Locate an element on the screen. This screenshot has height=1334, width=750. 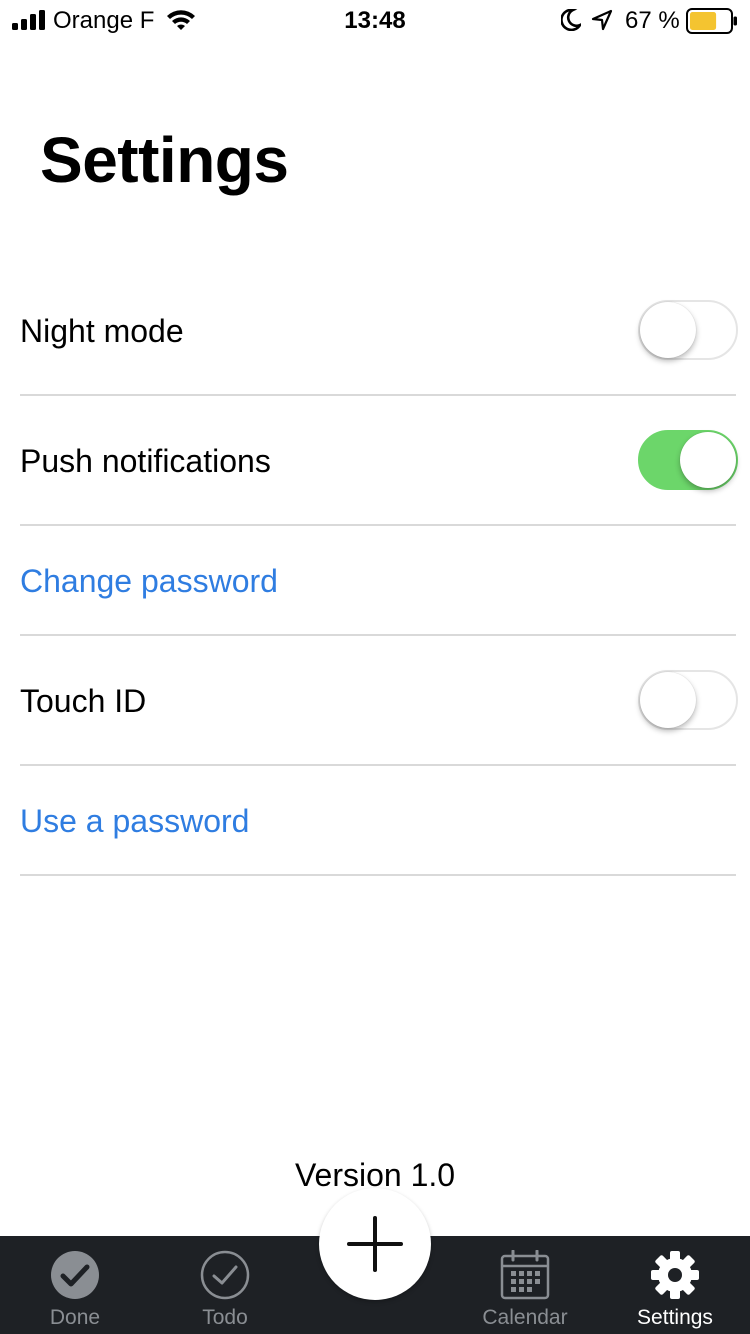
tab-label: Calendar is located at coordinates (525, 1317).